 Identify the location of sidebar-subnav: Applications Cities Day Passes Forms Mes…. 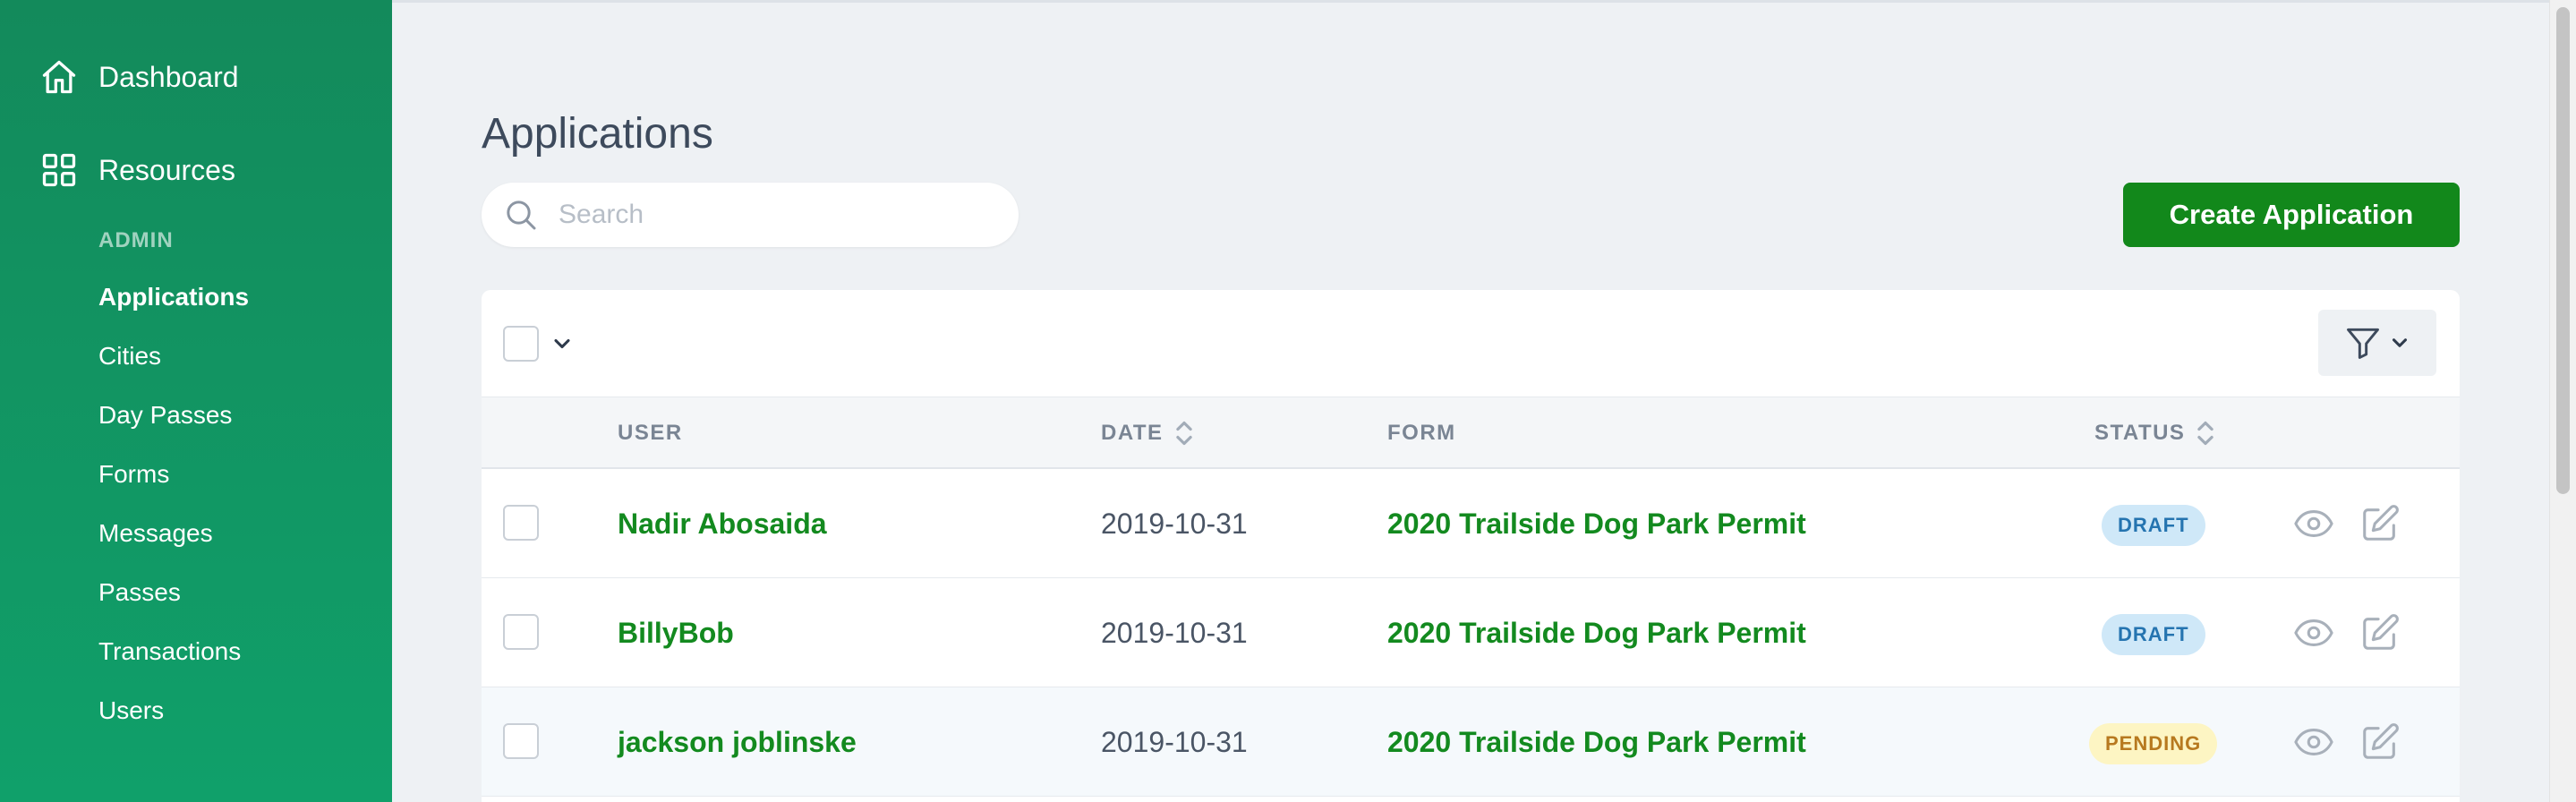
(173, 513).